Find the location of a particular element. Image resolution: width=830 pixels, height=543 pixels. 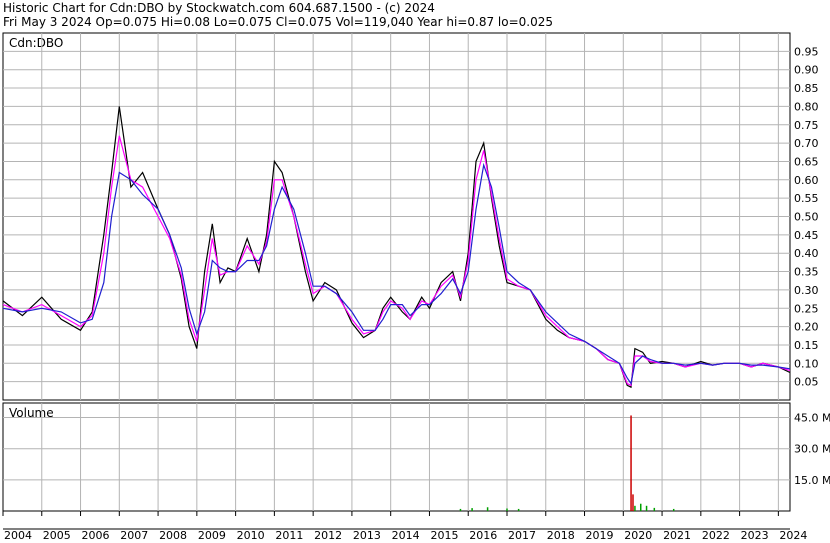

x-tick-label: 2020 is located at coordinates (638, 535).